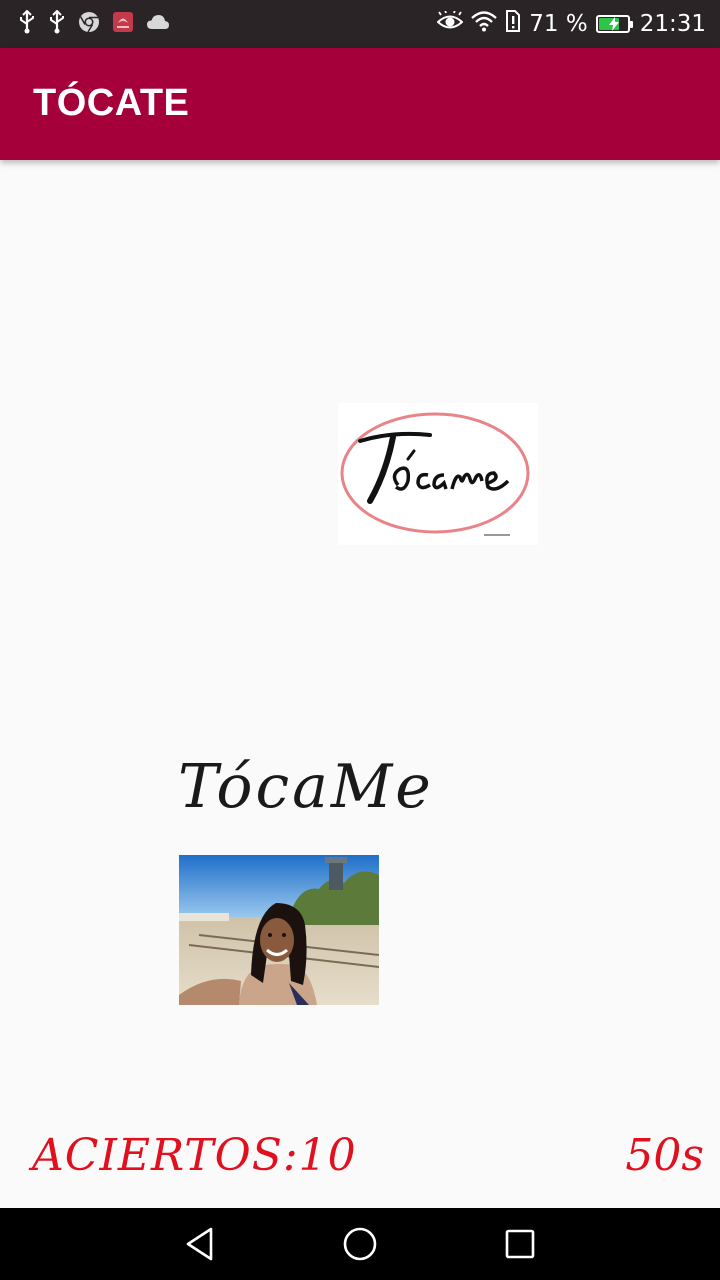  Describe the element at coordinates (360, 104) in the screenshot. I see `app-bar: TÓCATE` at that location.